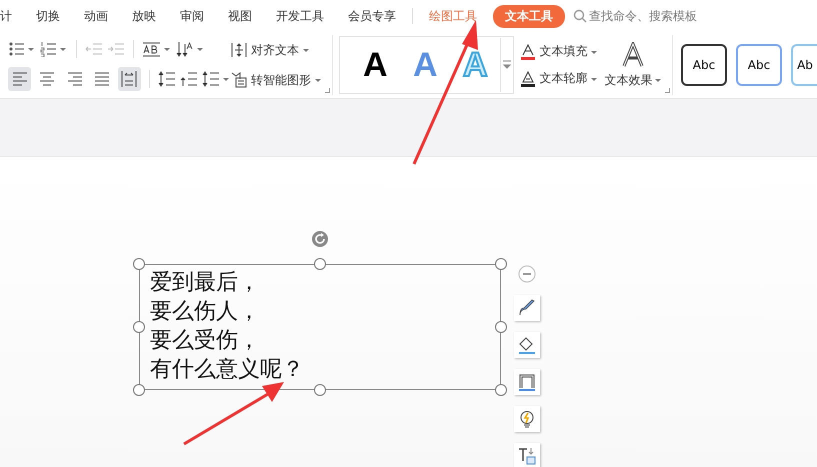 The height and width of the screenshot is (467, 817). Describe the element at coordinates (375, 65) in the screenshot. I see `text-style-option: A` at that location.